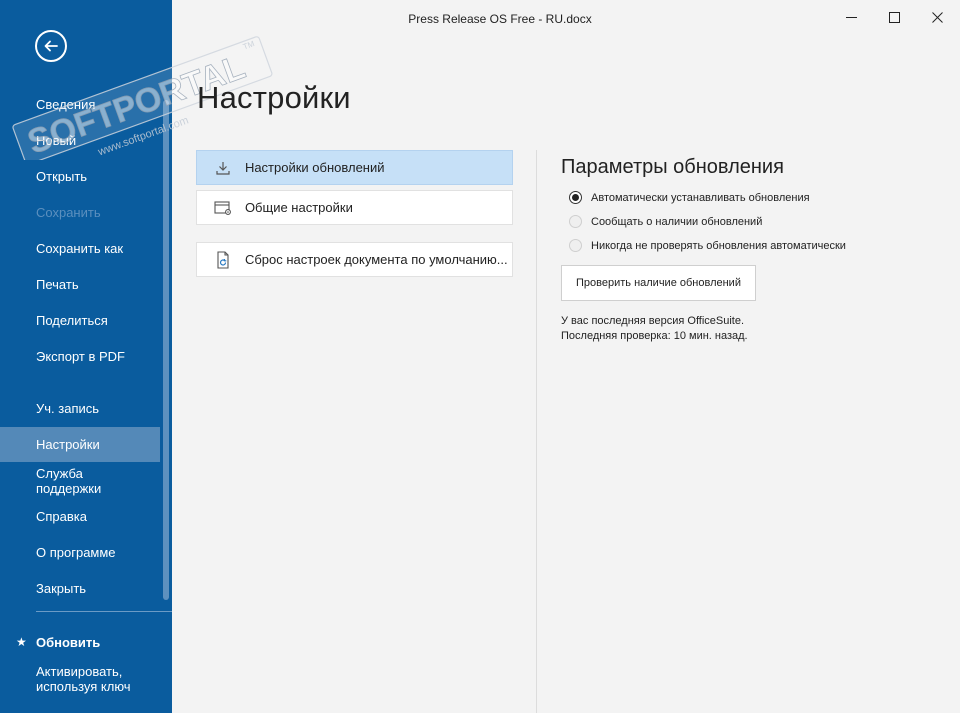  I want to click on star-icon: ★, so click(21, 642).